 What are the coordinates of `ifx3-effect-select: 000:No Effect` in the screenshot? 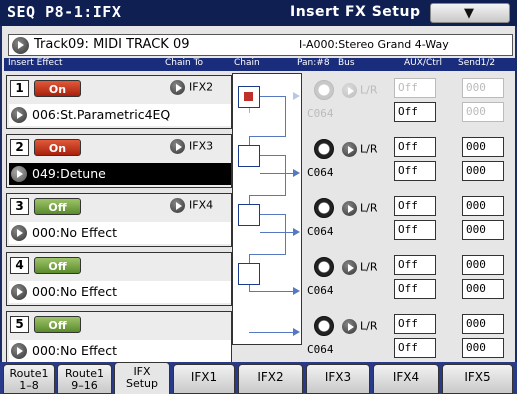 It's located at (120, 233).